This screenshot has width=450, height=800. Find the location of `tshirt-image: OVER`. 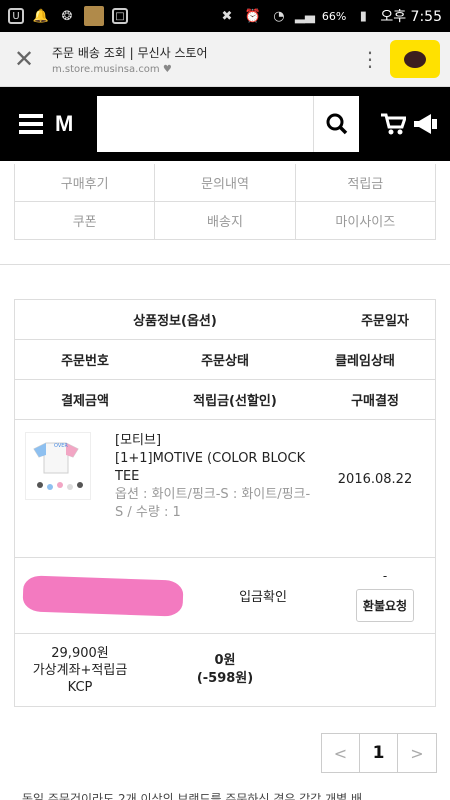

tshirt-image: OVER is located at coordinates (58, 466).